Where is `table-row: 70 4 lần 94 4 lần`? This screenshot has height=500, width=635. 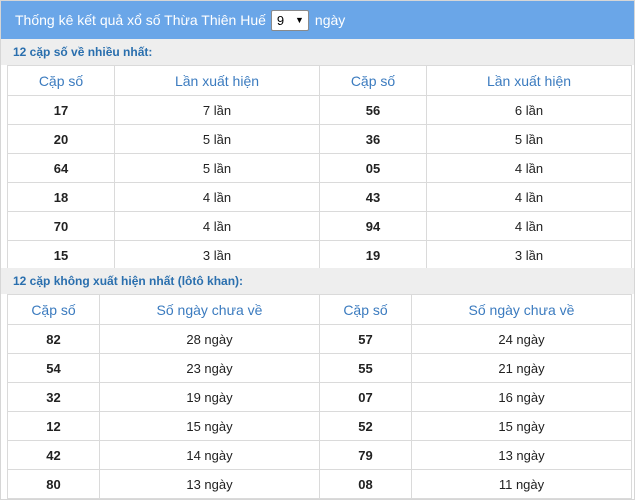 table-row: 70 4 lần 94 4 lần is located at coordinates (319, 226).